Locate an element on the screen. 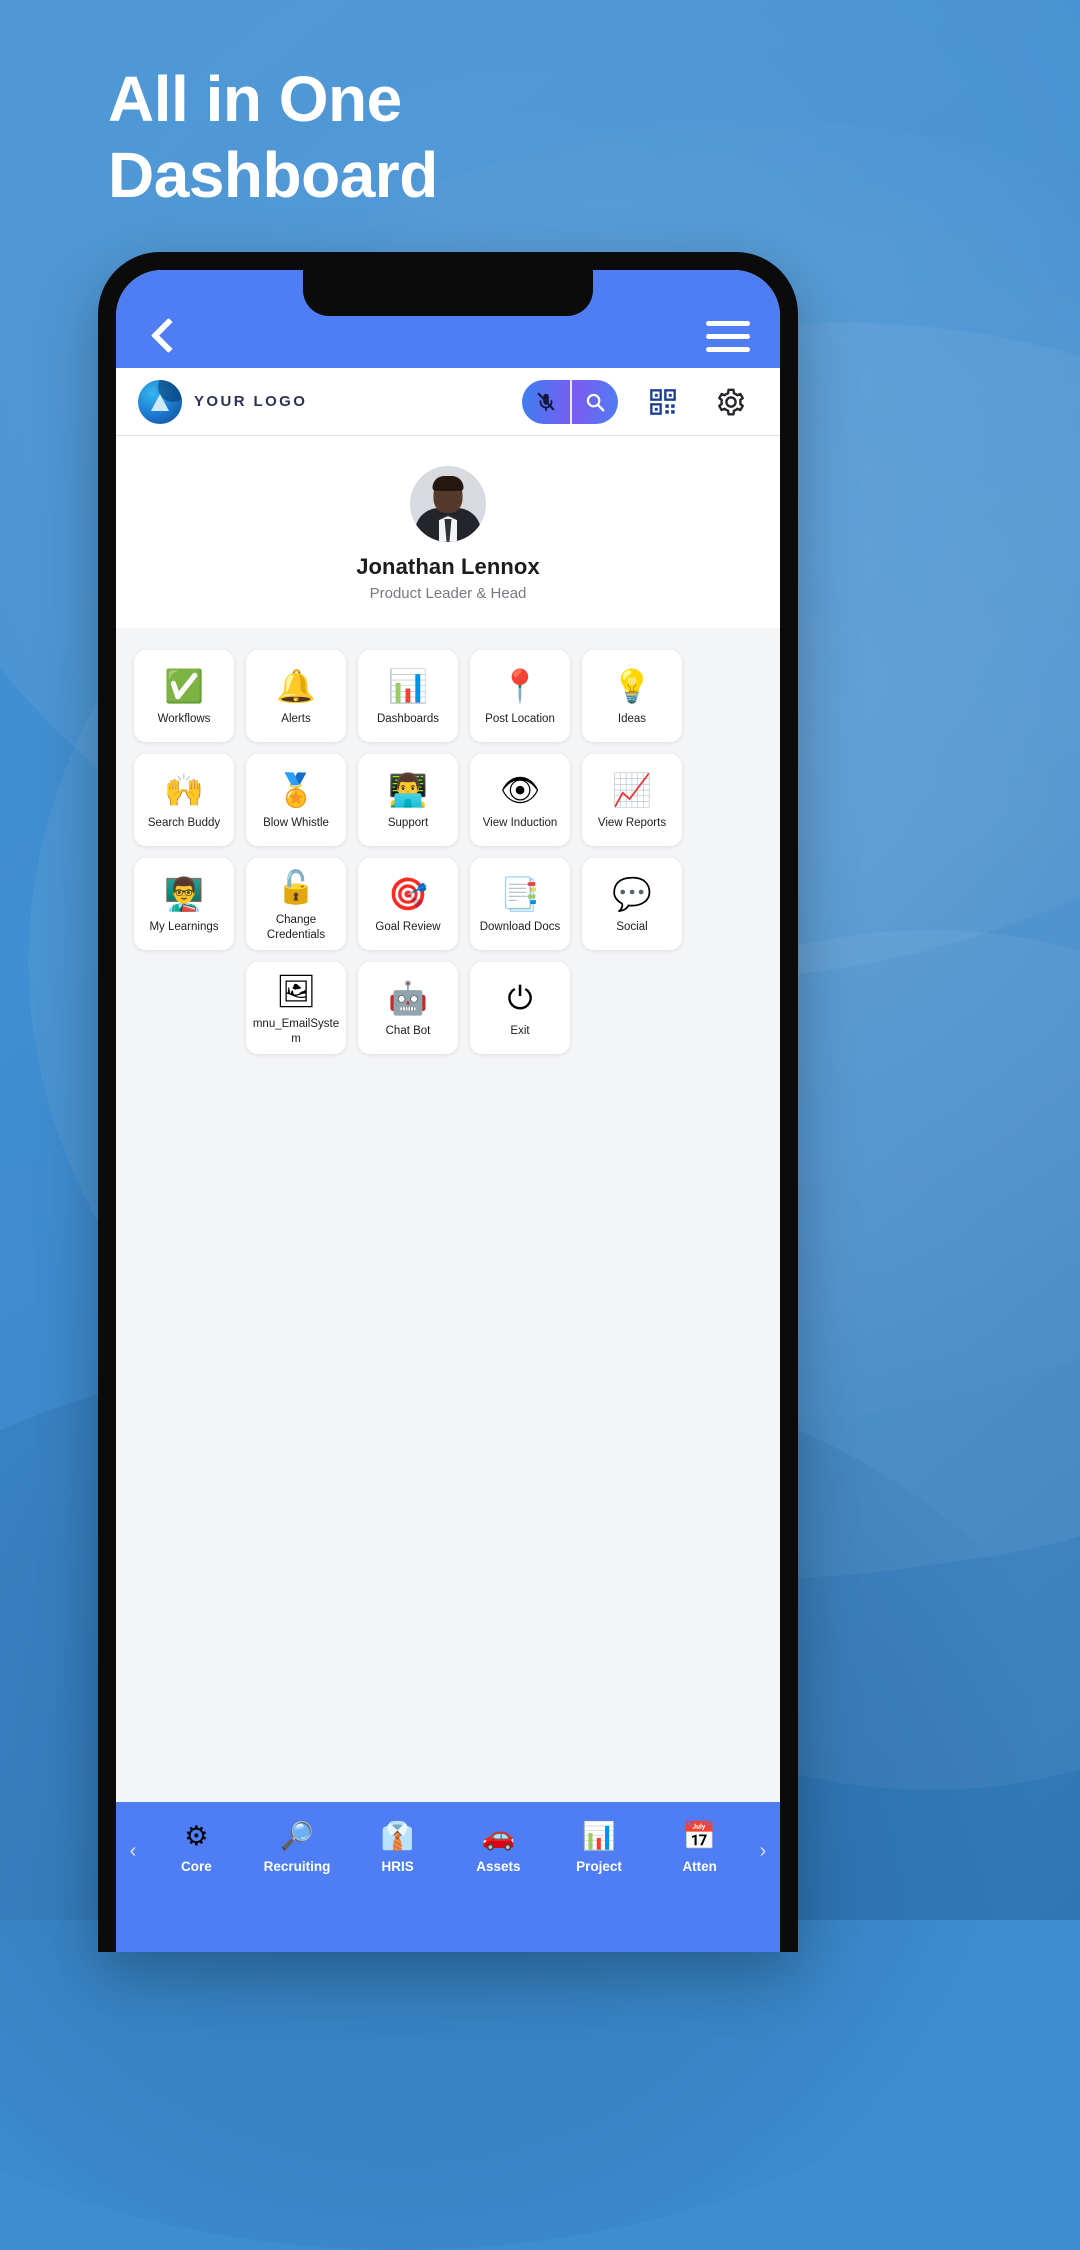  search-control-group is located at coordinates (570, 401).